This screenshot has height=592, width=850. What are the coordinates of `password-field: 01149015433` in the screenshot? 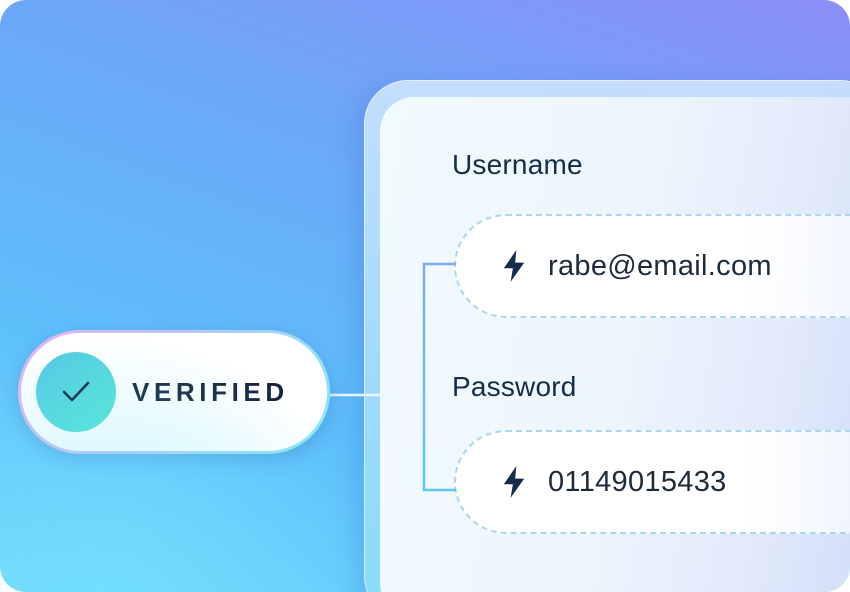 It's located at (652, 482).